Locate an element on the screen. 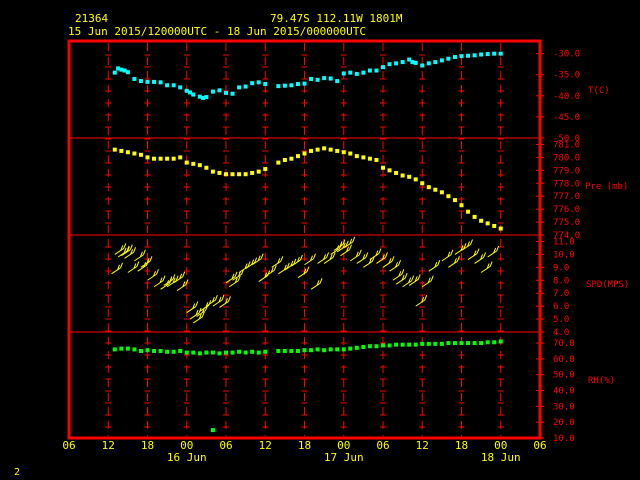 Image resolution: width=640 pixels, height=480 pixels. pressure-y-tick-label: 775.0 is located at coordinates (566, 223).